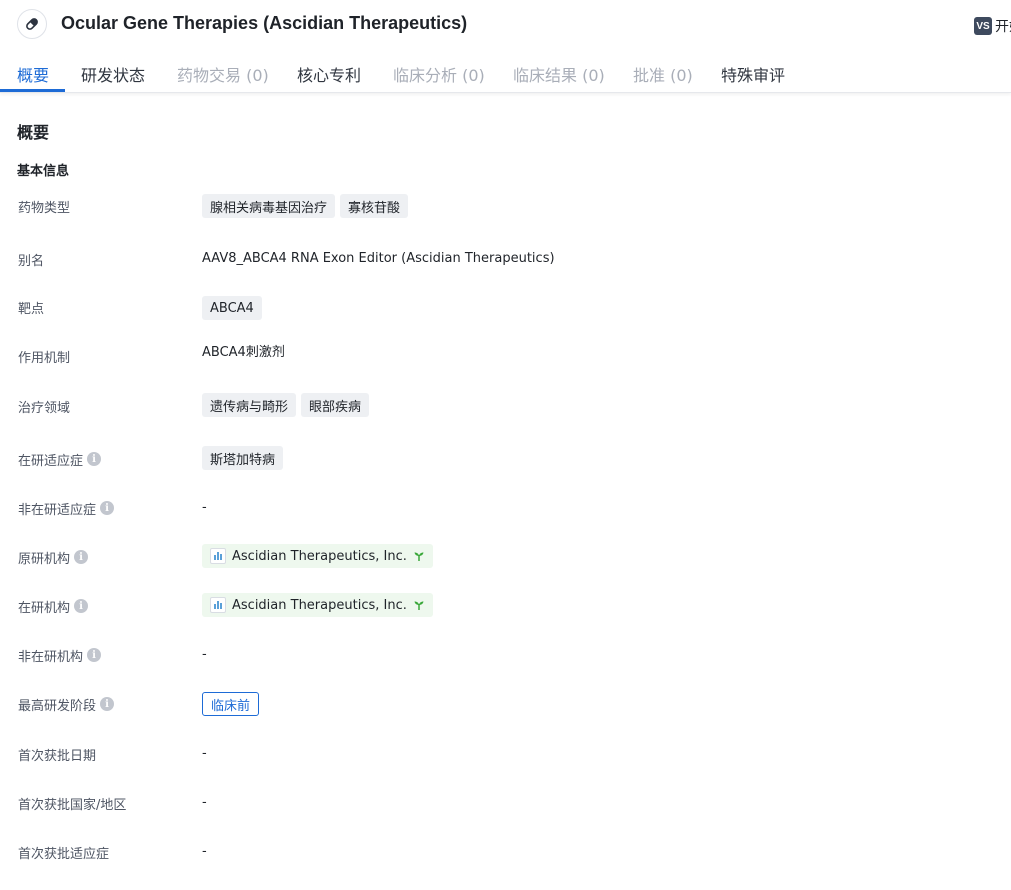  I want to click on first-approval-date-text: -, so click(204, 753).